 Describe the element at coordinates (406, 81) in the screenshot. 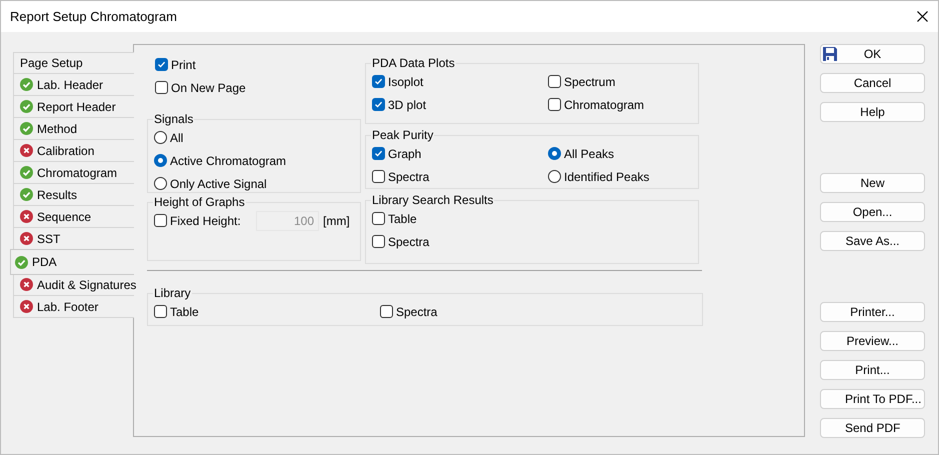

I see `checkbox-label: Isoplot` at that location.